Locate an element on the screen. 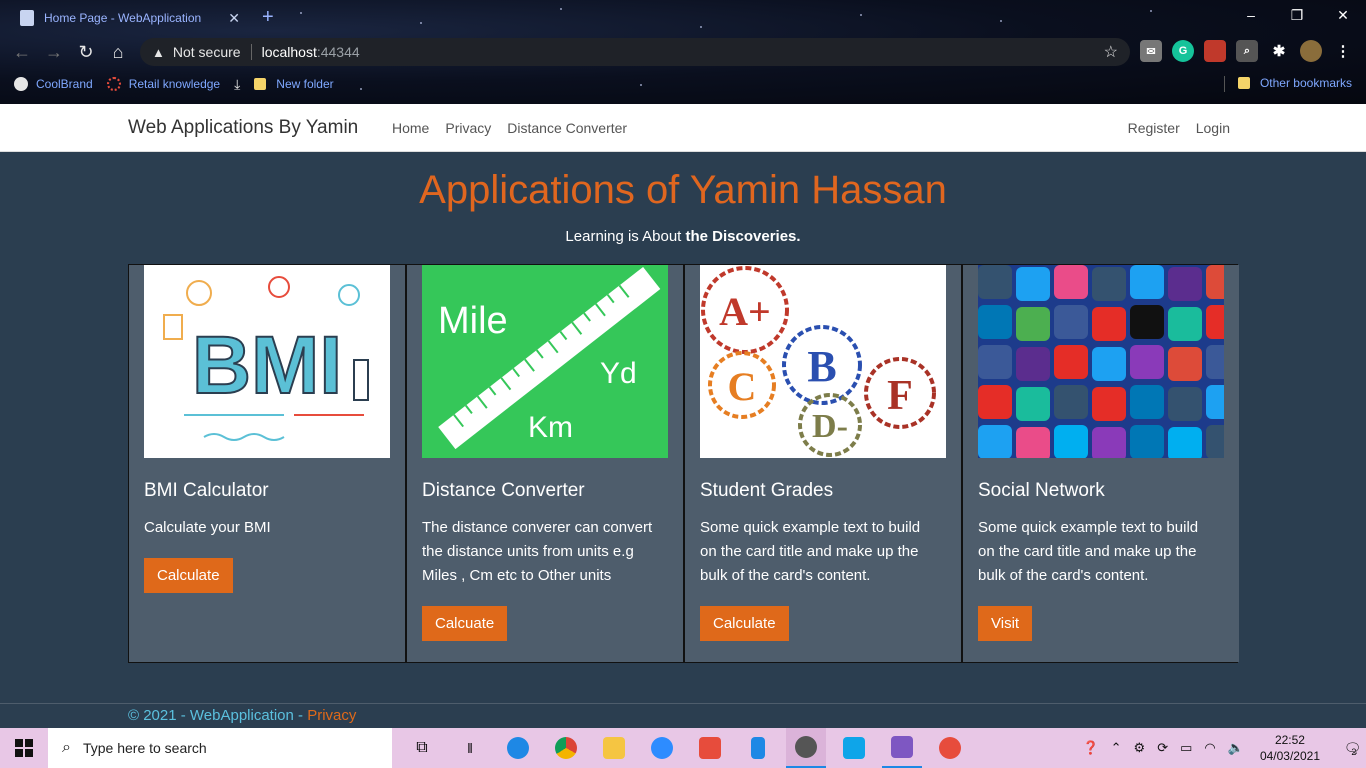 This screenshot has height=768, width=1366. close-window-button: ✕ is located at coordinates (1343, 15).